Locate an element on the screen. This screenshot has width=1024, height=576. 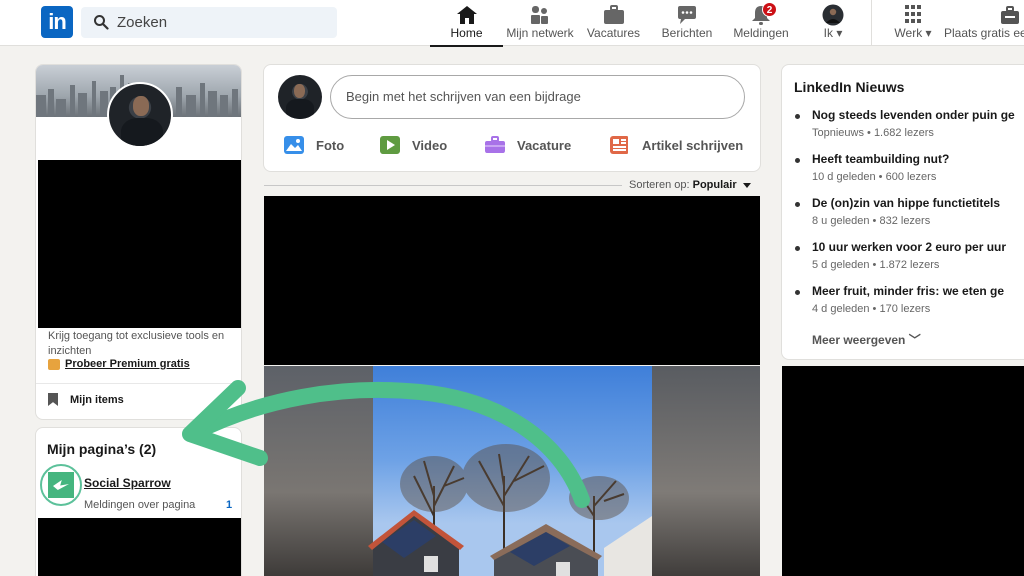
redacted-ad-block is located at coordinates (903, 471).